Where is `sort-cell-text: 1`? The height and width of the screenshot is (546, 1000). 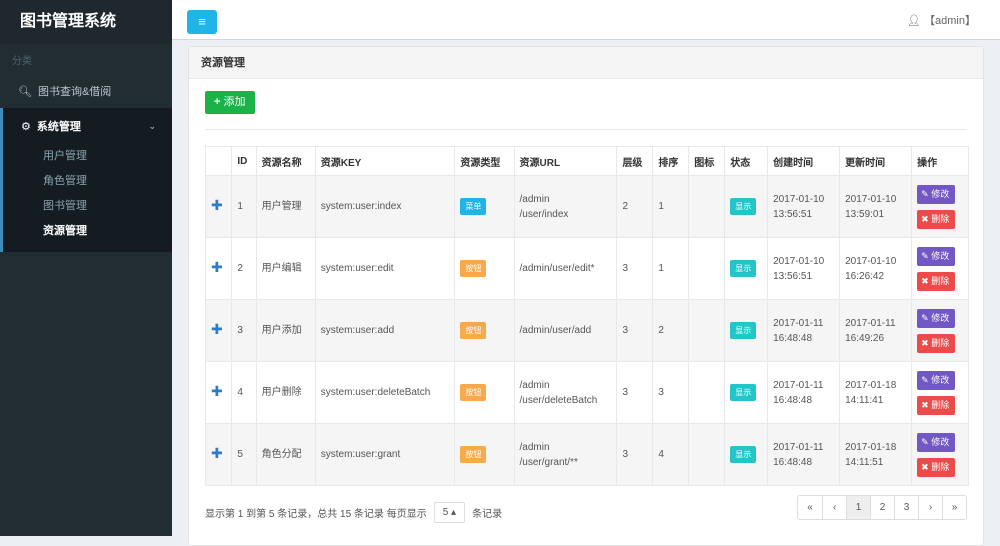 sort-cell-text: 1 is located at coordinates (661, 206).